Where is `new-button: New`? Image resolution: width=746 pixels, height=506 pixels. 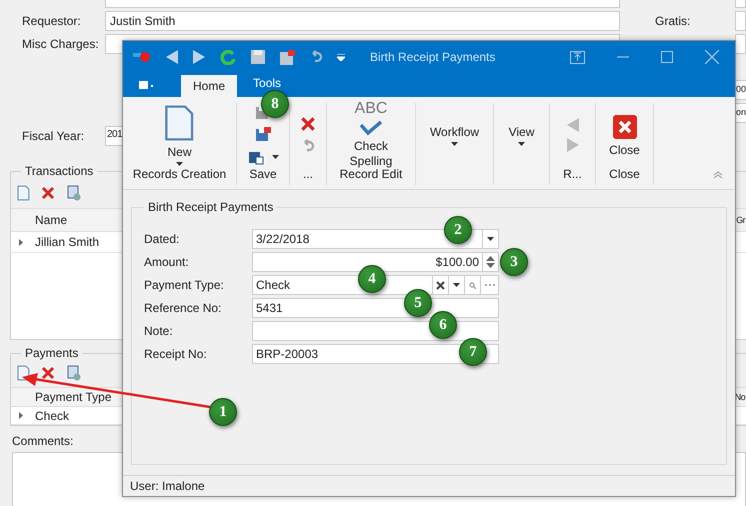
new-button: New is located at coordinates (179, 135).